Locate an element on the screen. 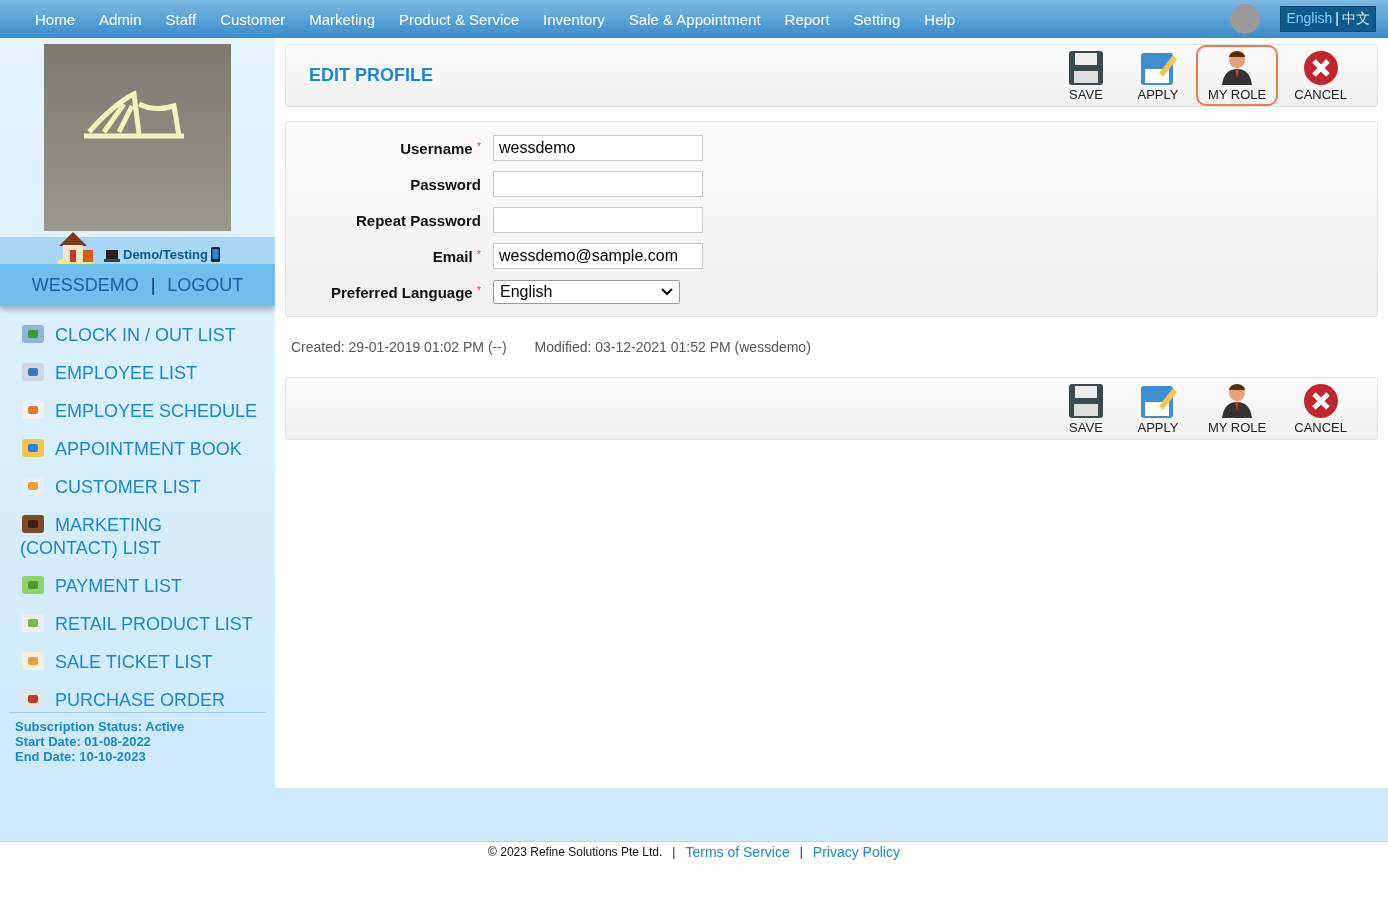 The height and width of the screenshot is (902, 1388). nav-menu-item: Admin is located at coordinates (120, 19).